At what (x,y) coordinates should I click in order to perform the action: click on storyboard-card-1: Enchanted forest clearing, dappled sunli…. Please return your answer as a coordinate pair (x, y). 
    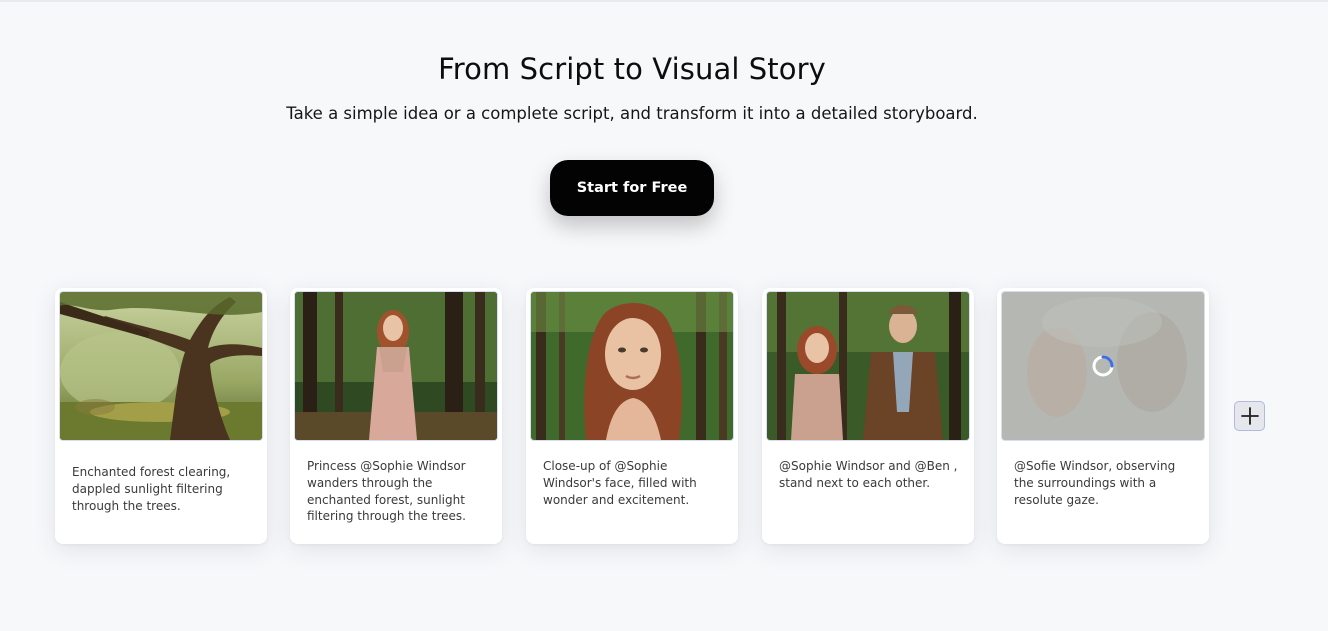
    Looking at the image, I should click on (161, 416).